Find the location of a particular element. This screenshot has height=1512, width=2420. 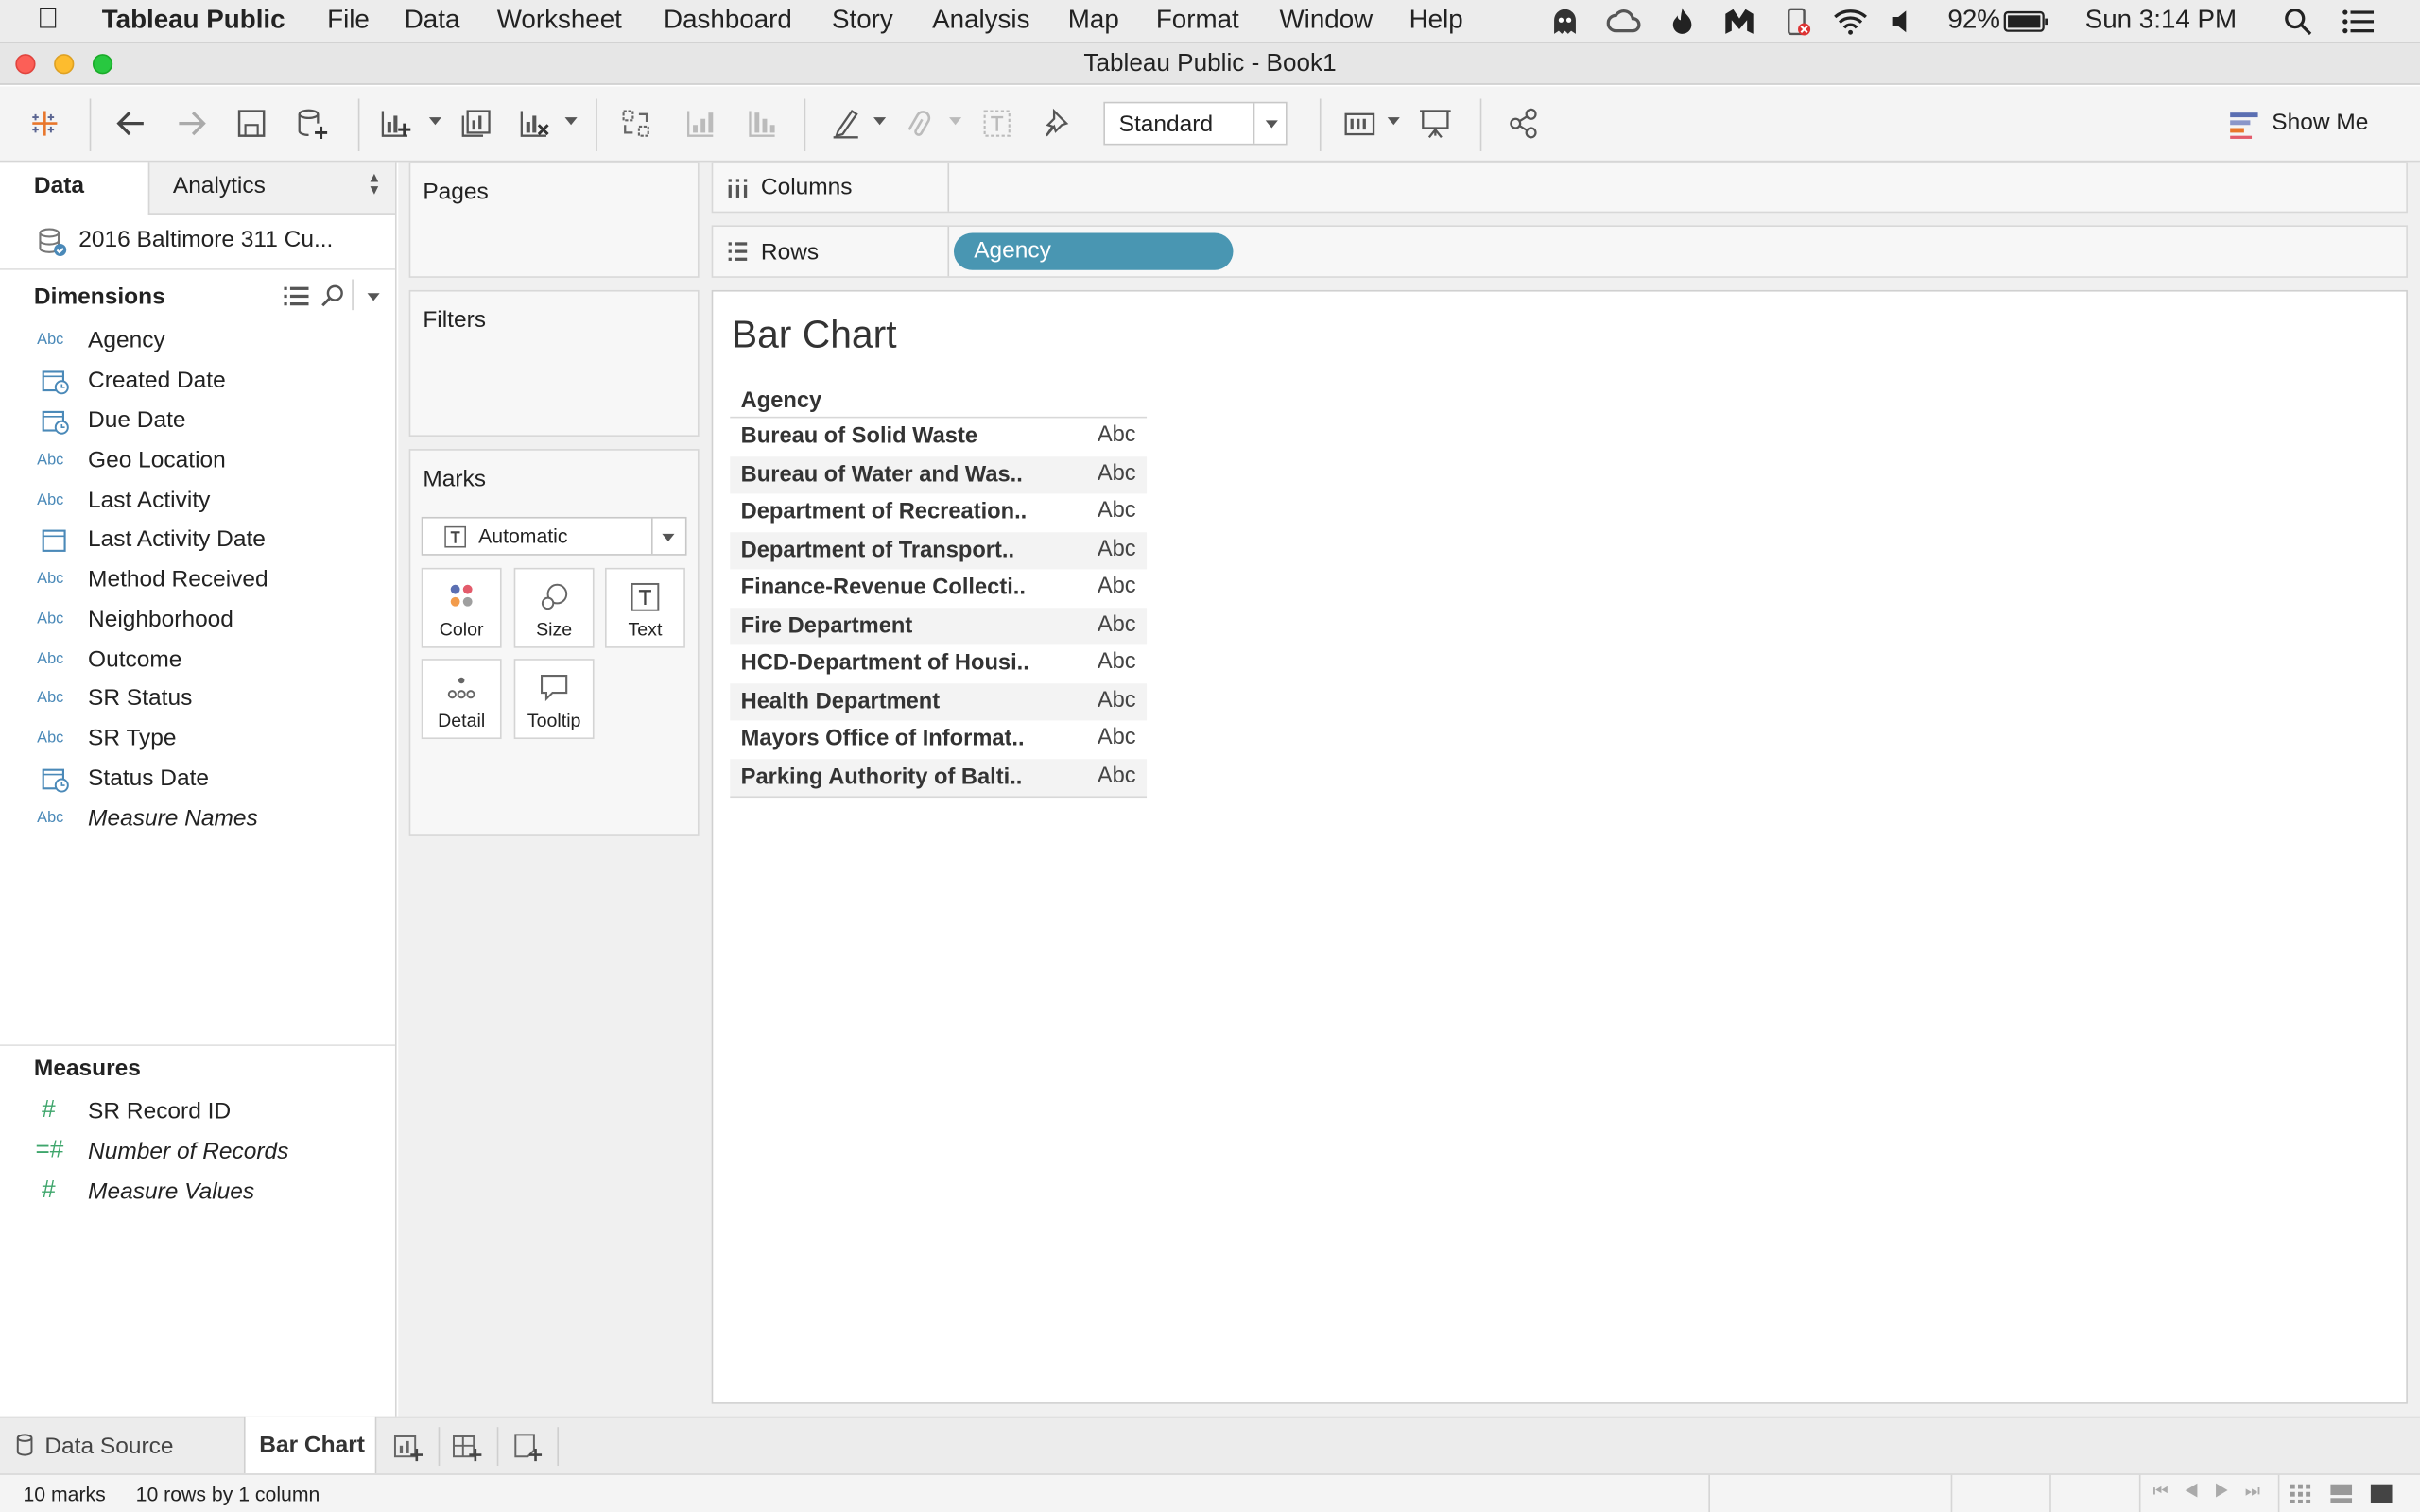

agency-column-header: Agency is located at coordinates (781, 400).